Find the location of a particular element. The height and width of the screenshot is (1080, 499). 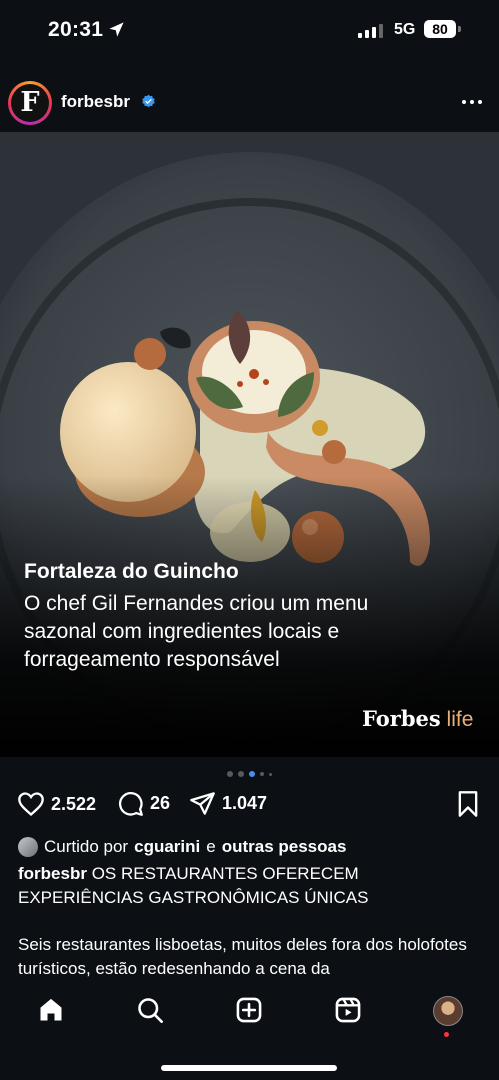

image-caption-title: Fortaleza do Guincho is located at coordinates (131, 571).